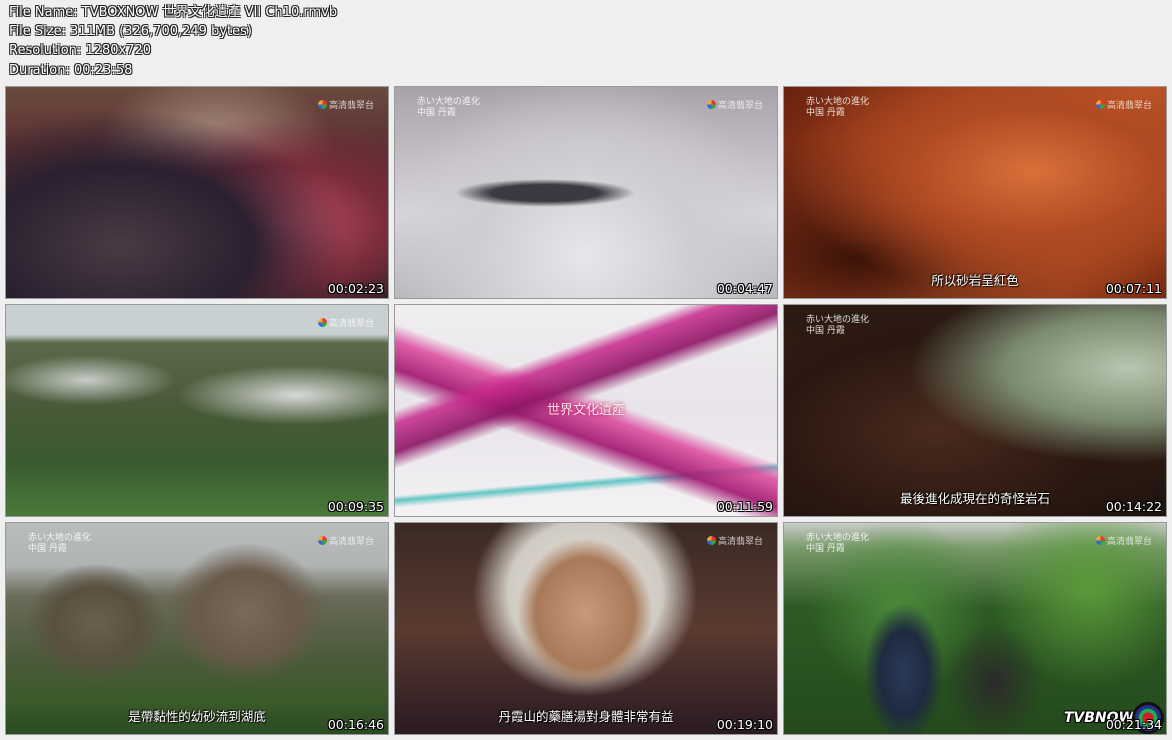  Describe the element at coordinates (975, 628) in the screenshot. I see `thumbnail-9: 赤い大地の進化 中国 丹霞 高清翡翠台 TVBNOW 00:21:34` at that location.